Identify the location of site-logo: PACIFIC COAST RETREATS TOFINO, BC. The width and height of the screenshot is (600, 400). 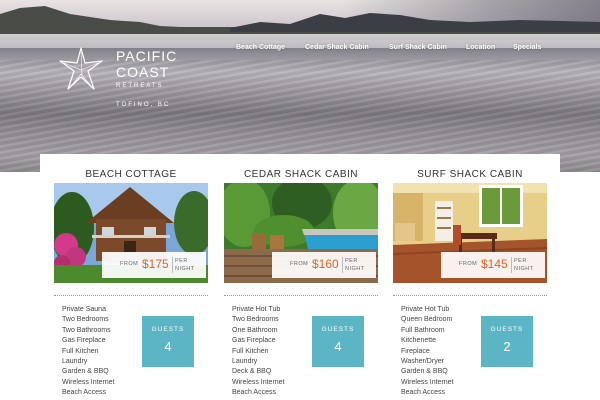
(128, 81).